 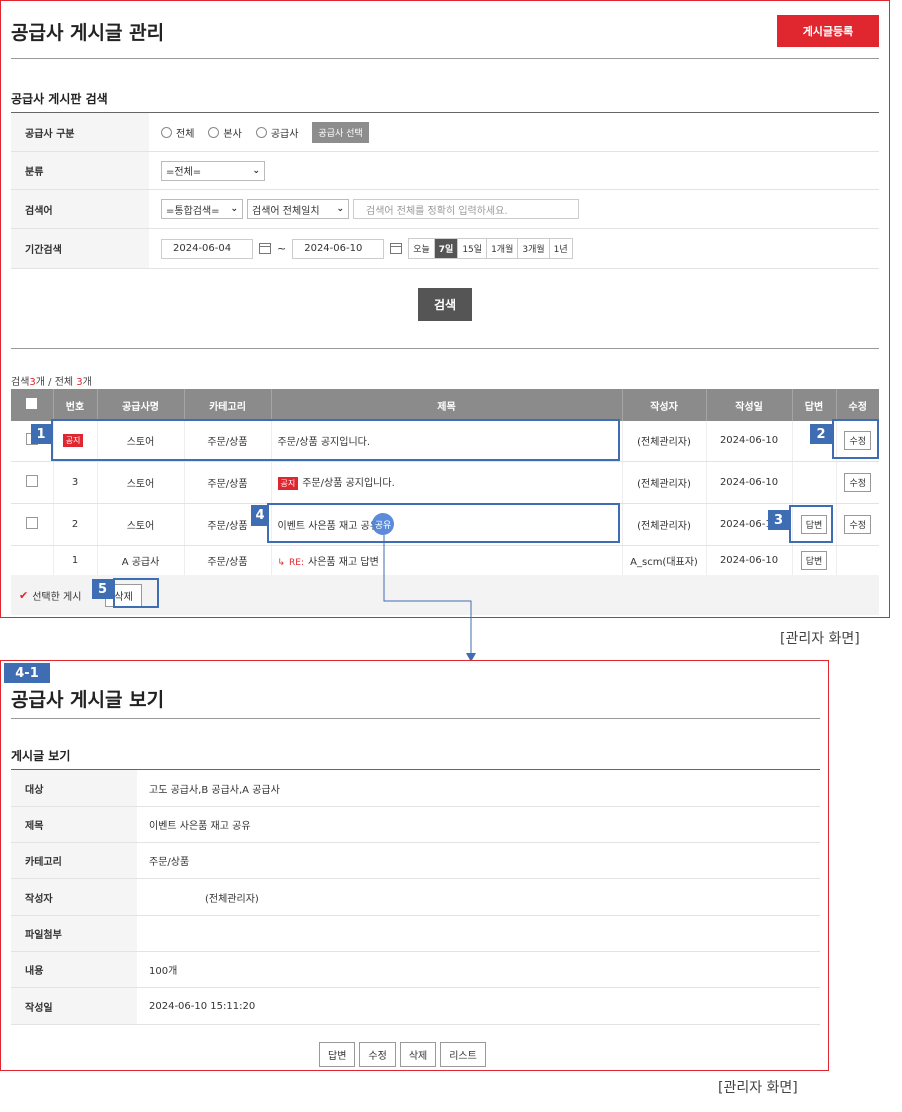 What do you see at coordinates (74, 860) in the screenshot?
I see `view-label: 카테고리` at bounding box center [74, 860].